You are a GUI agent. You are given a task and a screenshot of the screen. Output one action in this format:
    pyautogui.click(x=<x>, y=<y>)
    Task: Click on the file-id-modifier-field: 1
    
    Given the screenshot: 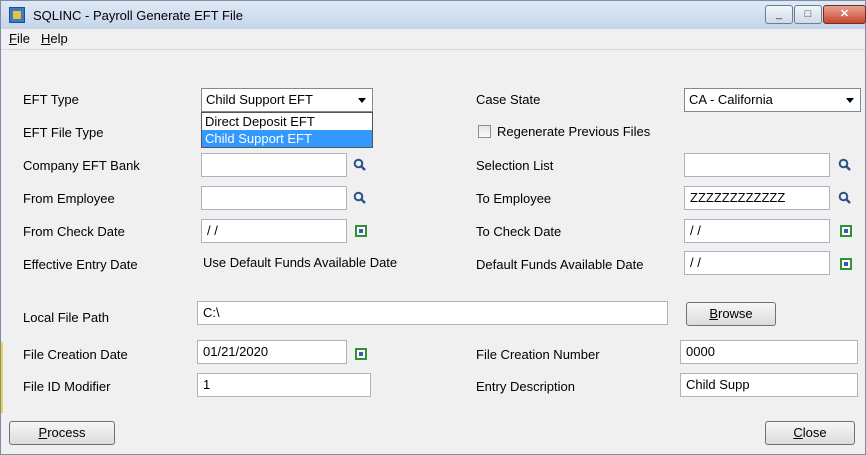 What is the action you would take?
    pyautogui.click(x=284, y=385)
    